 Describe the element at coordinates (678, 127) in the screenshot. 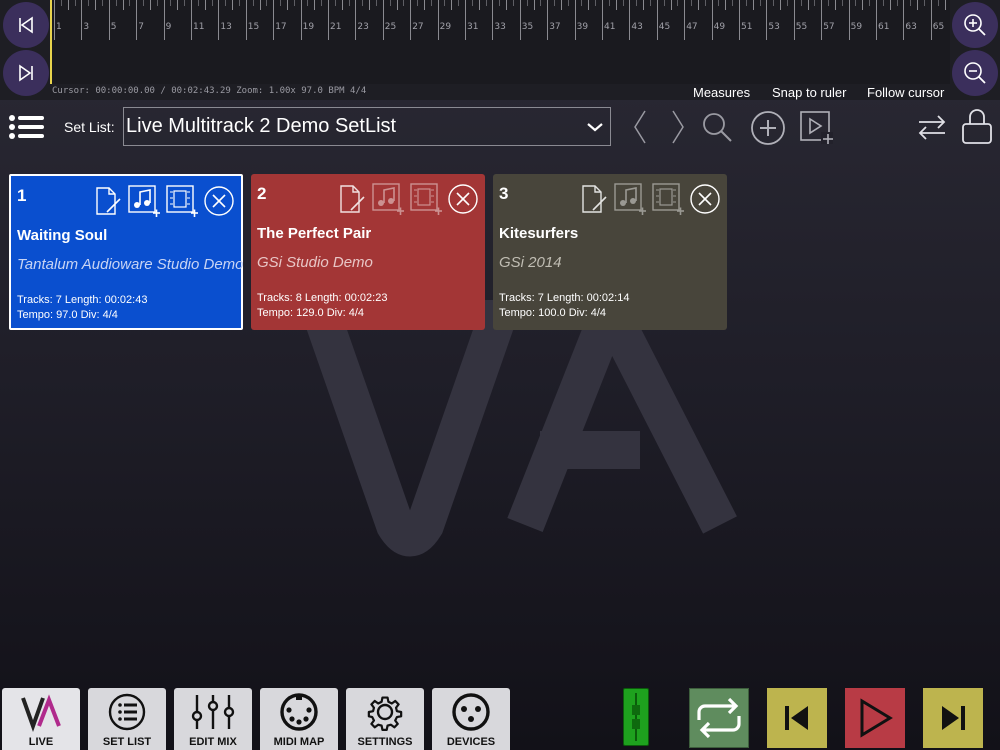

I see `next-setlist-button` at that location.